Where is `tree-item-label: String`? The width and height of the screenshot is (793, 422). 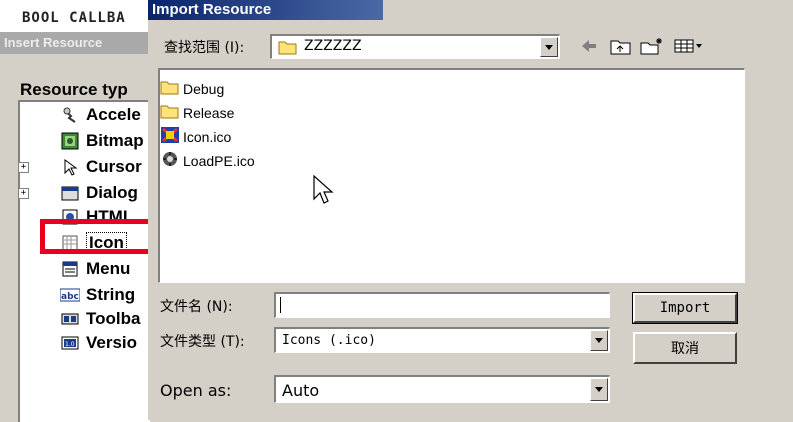
tree-item-label: String is located at coordinates (111, 294).